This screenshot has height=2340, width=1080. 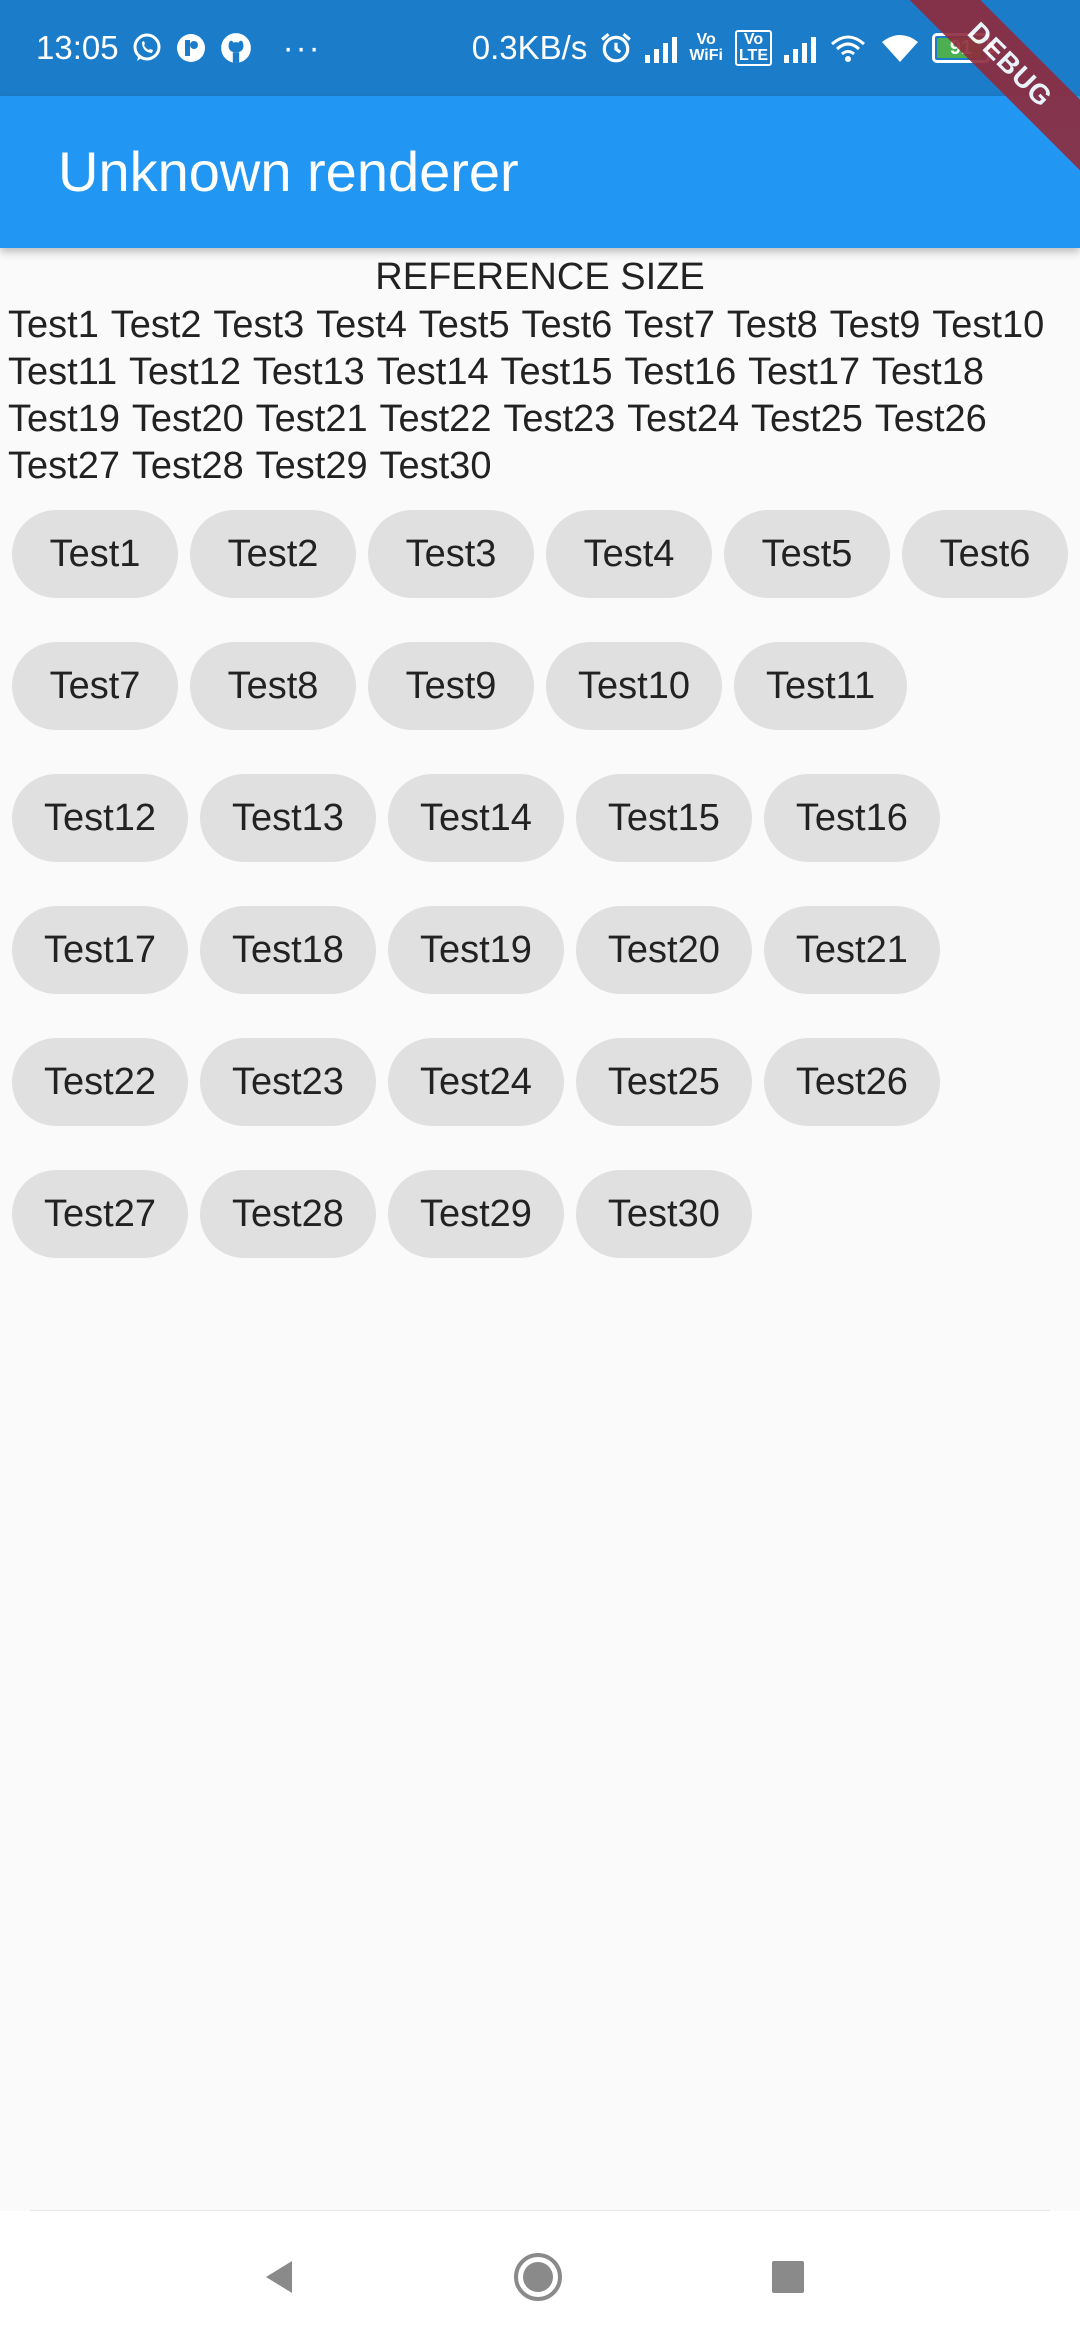 I want to click on chip: Test25, so click(x=663, y=1082).